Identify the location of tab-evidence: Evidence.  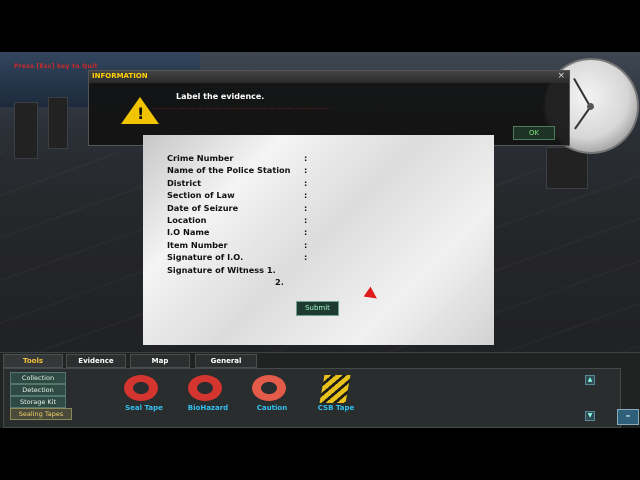
(96, 361).